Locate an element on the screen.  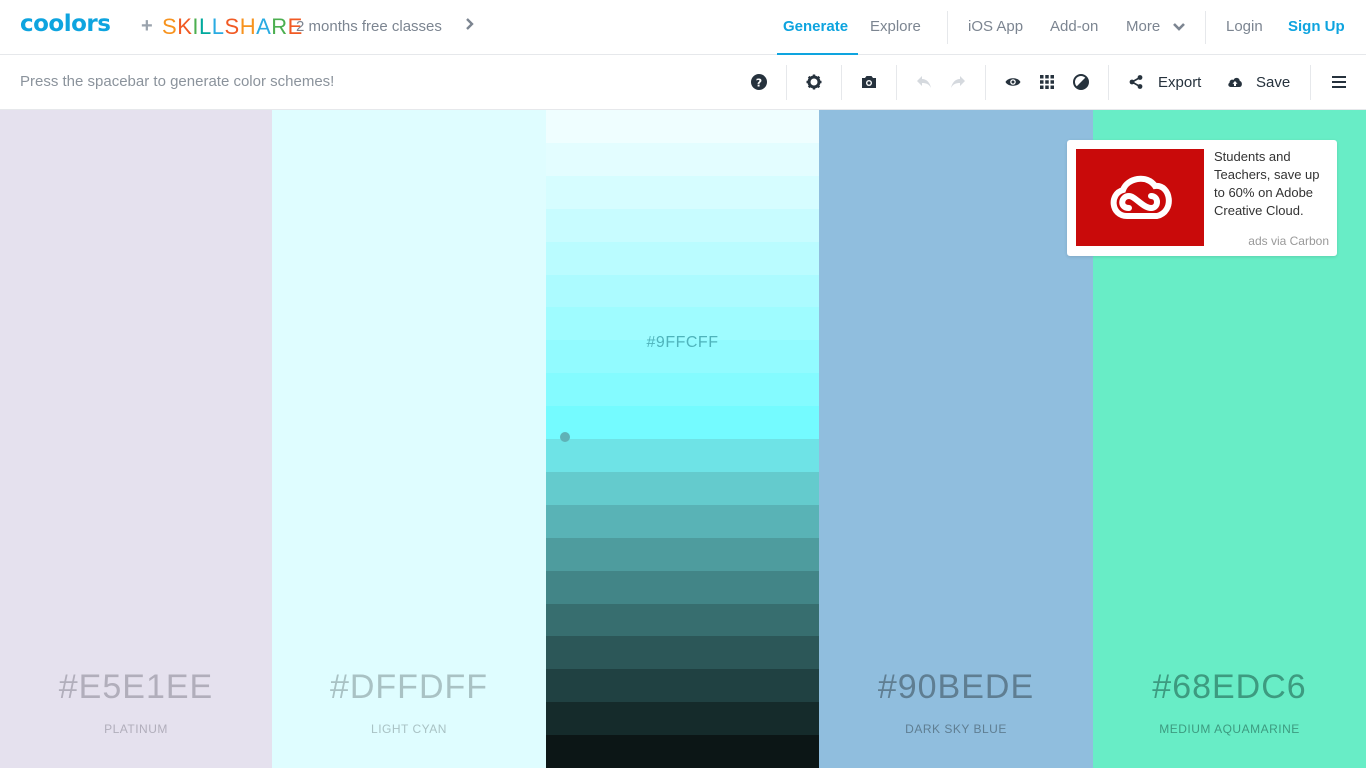
color-hex: #DFFDFF is located at coordinates (409, 687).